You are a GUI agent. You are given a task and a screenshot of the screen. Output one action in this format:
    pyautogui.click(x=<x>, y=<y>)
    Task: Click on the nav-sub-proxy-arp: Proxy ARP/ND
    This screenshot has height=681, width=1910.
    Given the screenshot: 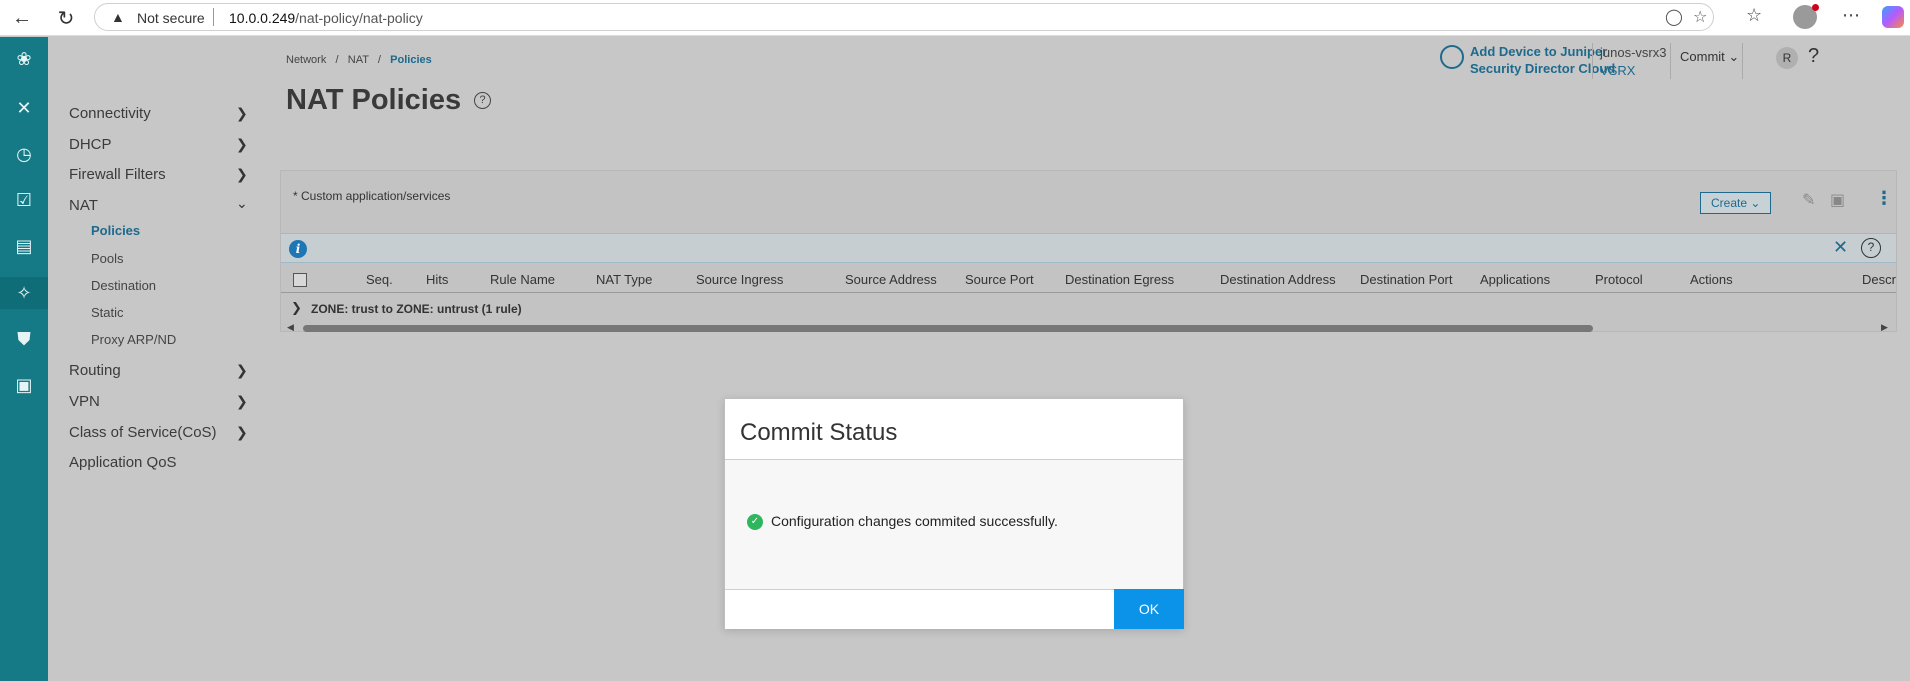 What is the action you would take?
    pyautogui.click(x=133, y=339)
    